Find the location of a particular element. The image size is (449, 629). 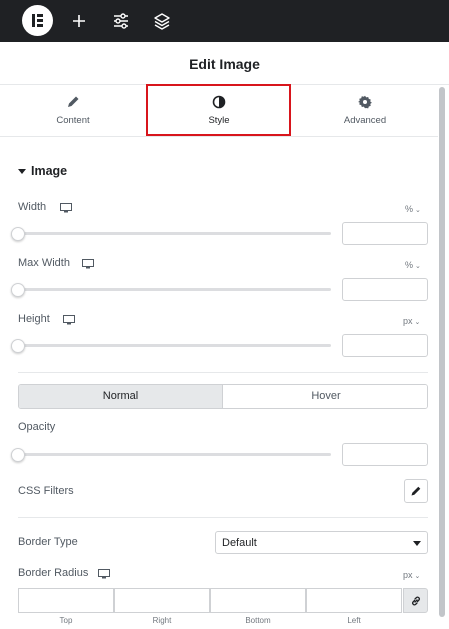

max-width-slider-handle is located at coordinates (18, 290).